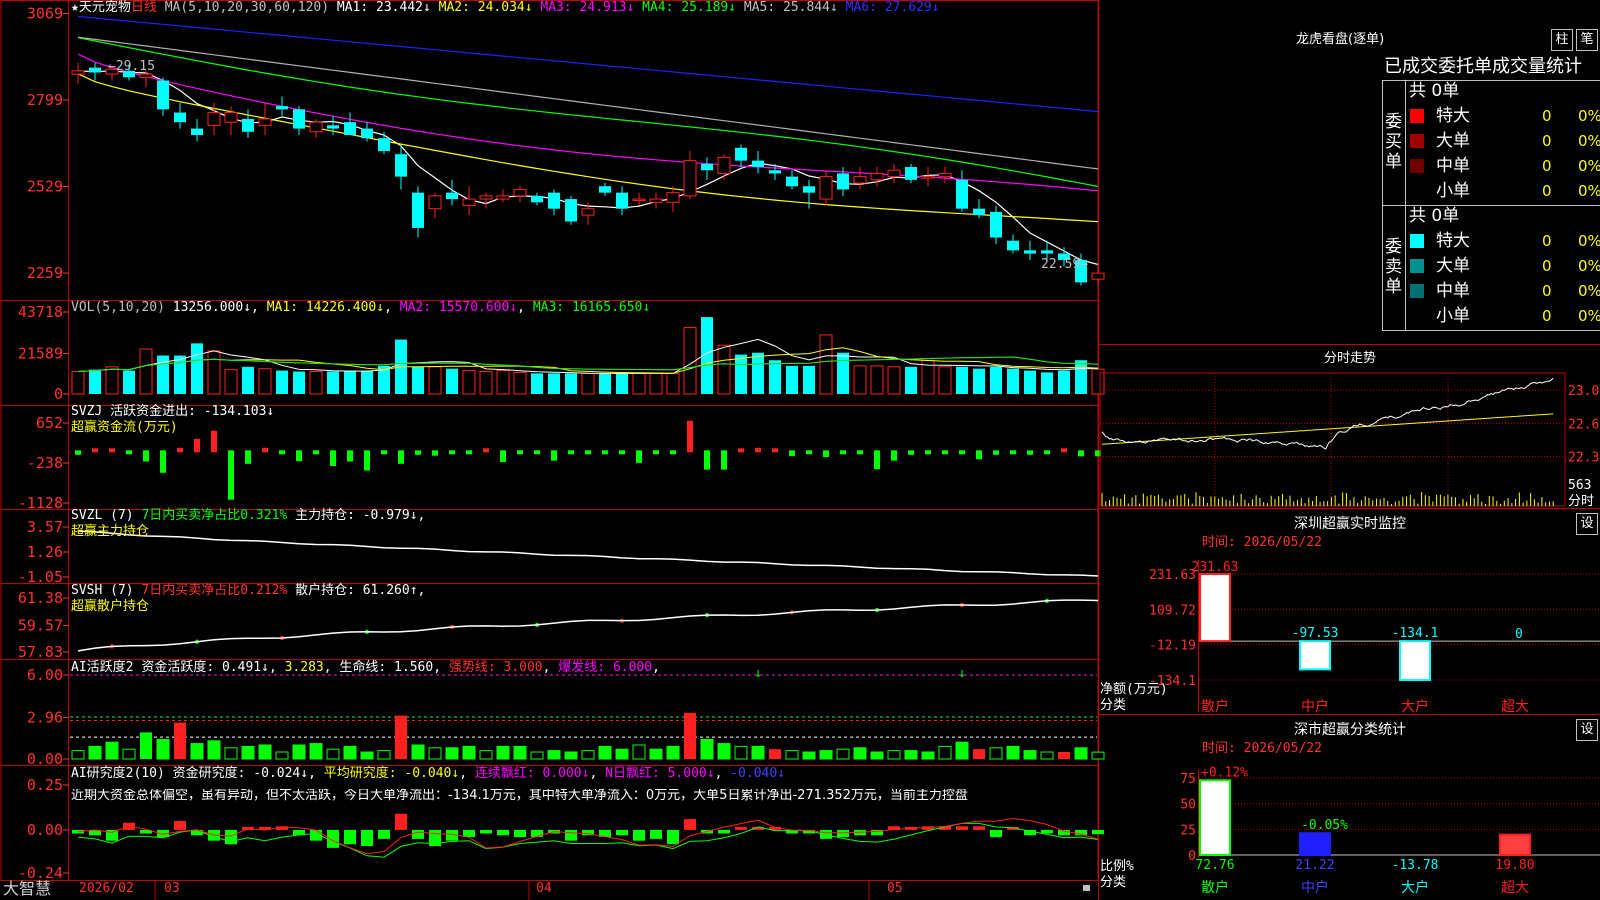 The image size is (1600, 900). I want to click on intraday-tick-label: 22.32, so click(1584, 458).